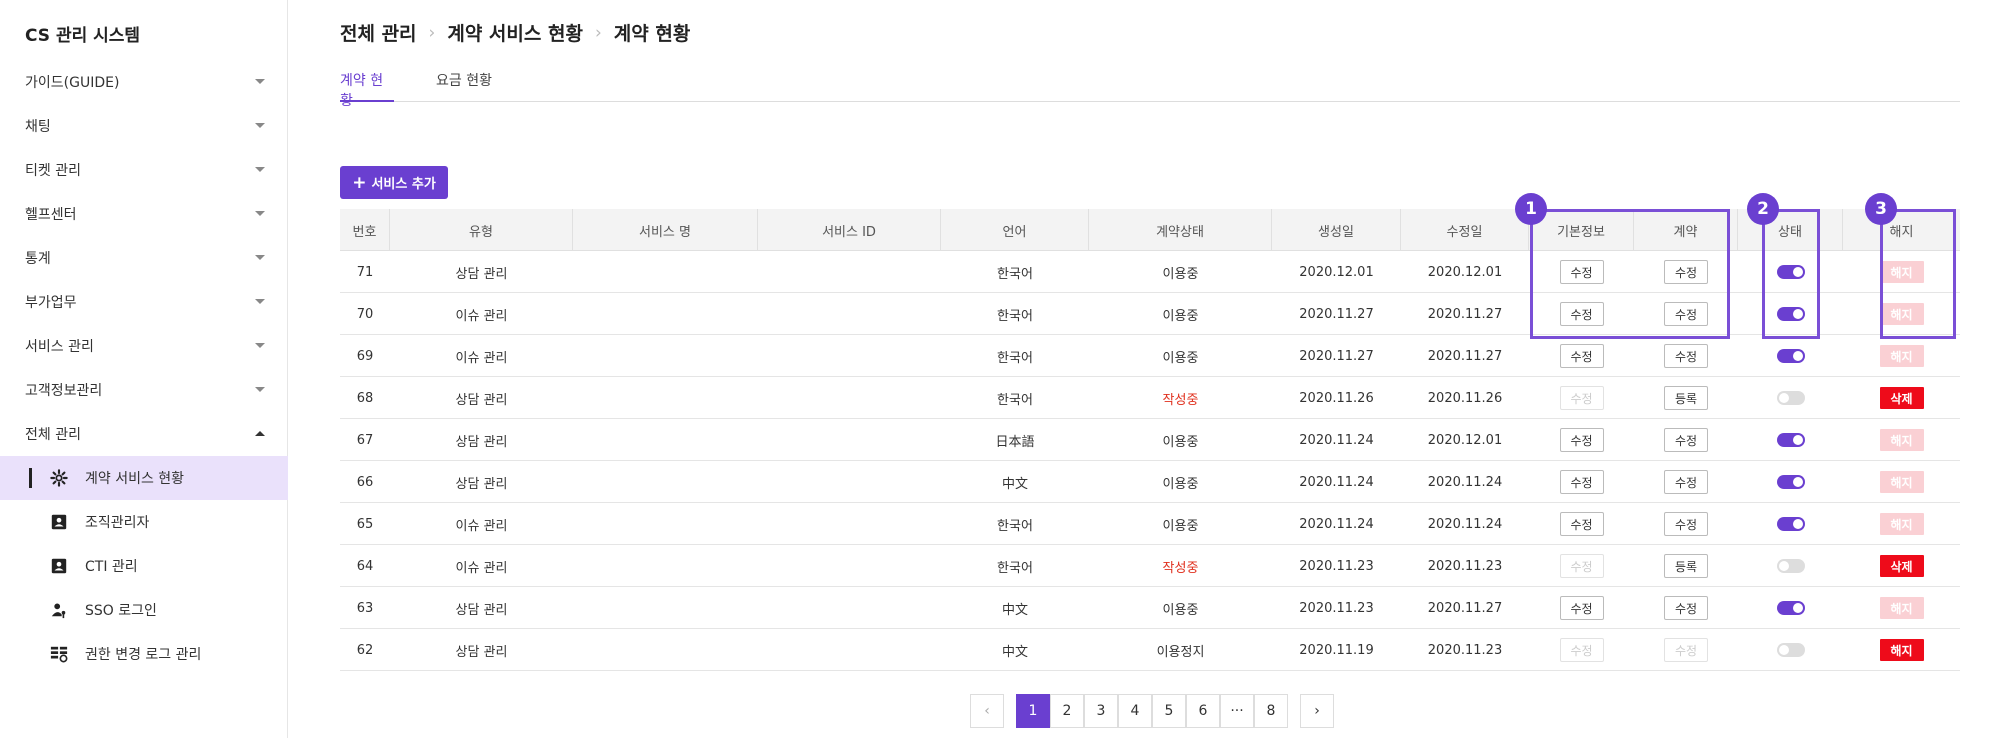 This screenshot has height=738, width=2000. What do you see at coordinates (1169, 711) in the screenshot?
I see `page-number-button: 5` at bounding box center [1169, 711].